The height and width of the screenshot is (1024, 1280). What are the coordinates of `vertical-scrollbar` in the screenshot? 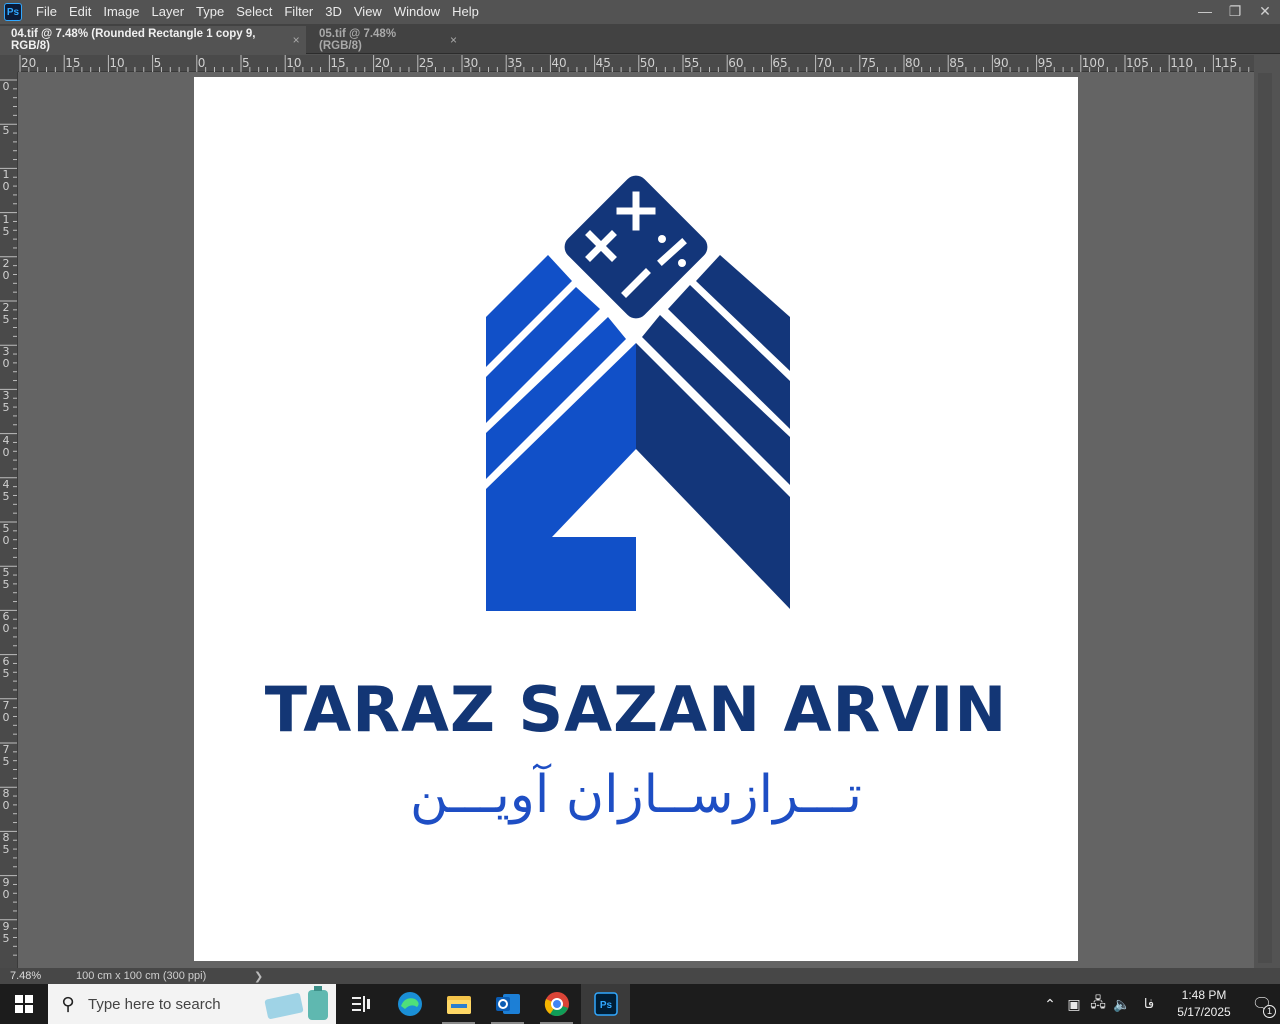 It's located at (1267, 511).